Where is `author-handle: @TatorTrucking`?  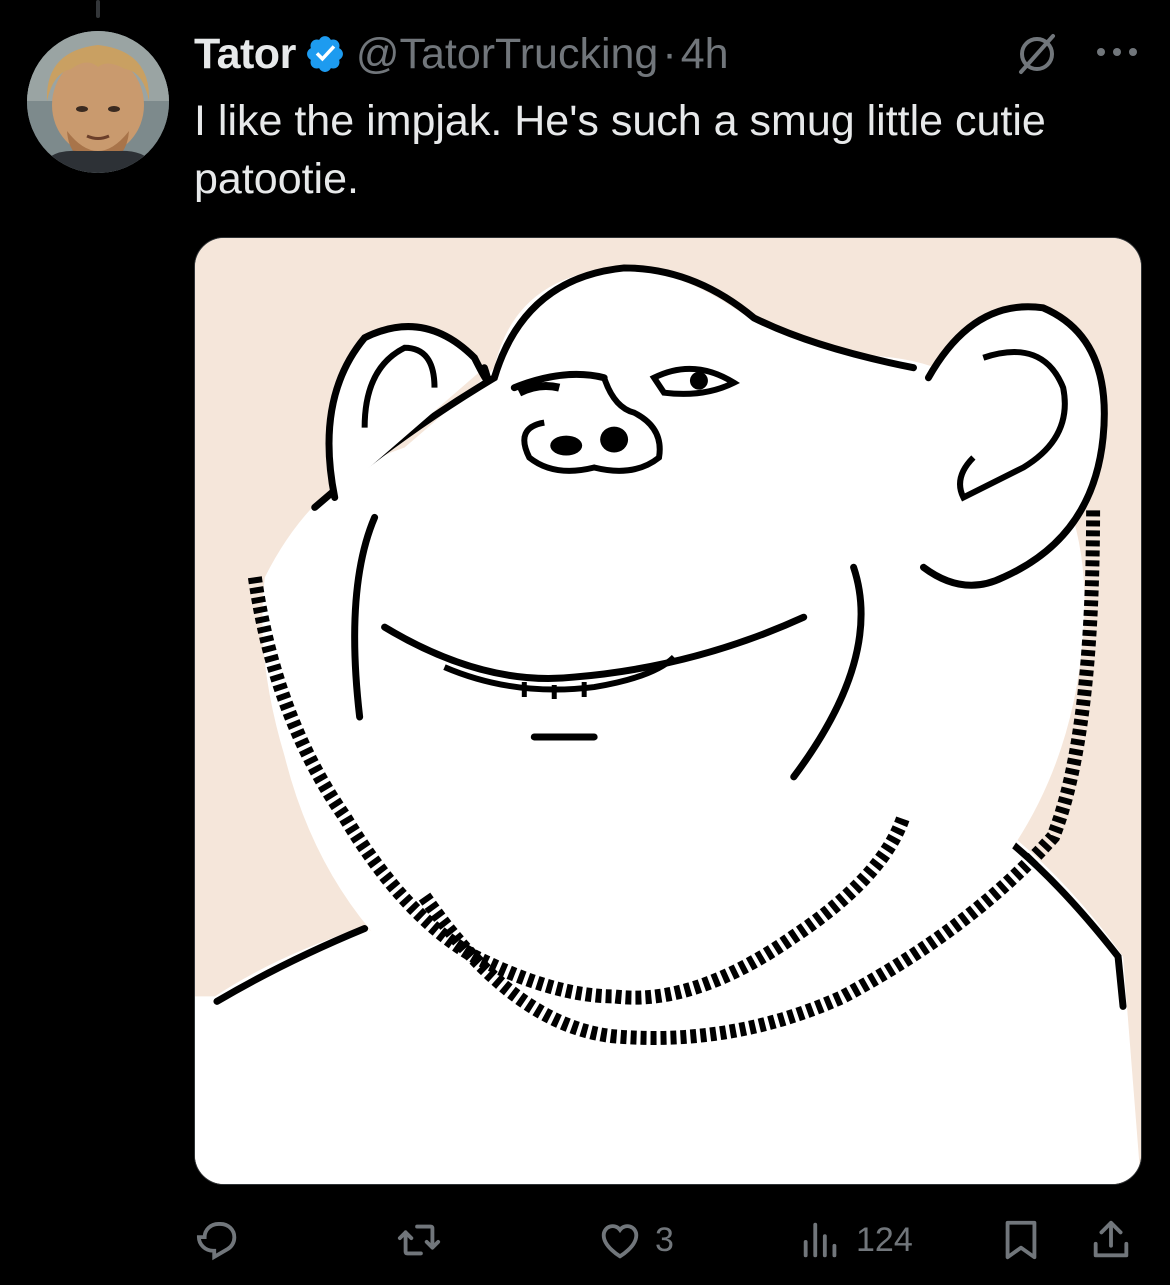
author-handle: @TatorTrucking is located at coordinates (507, 54).